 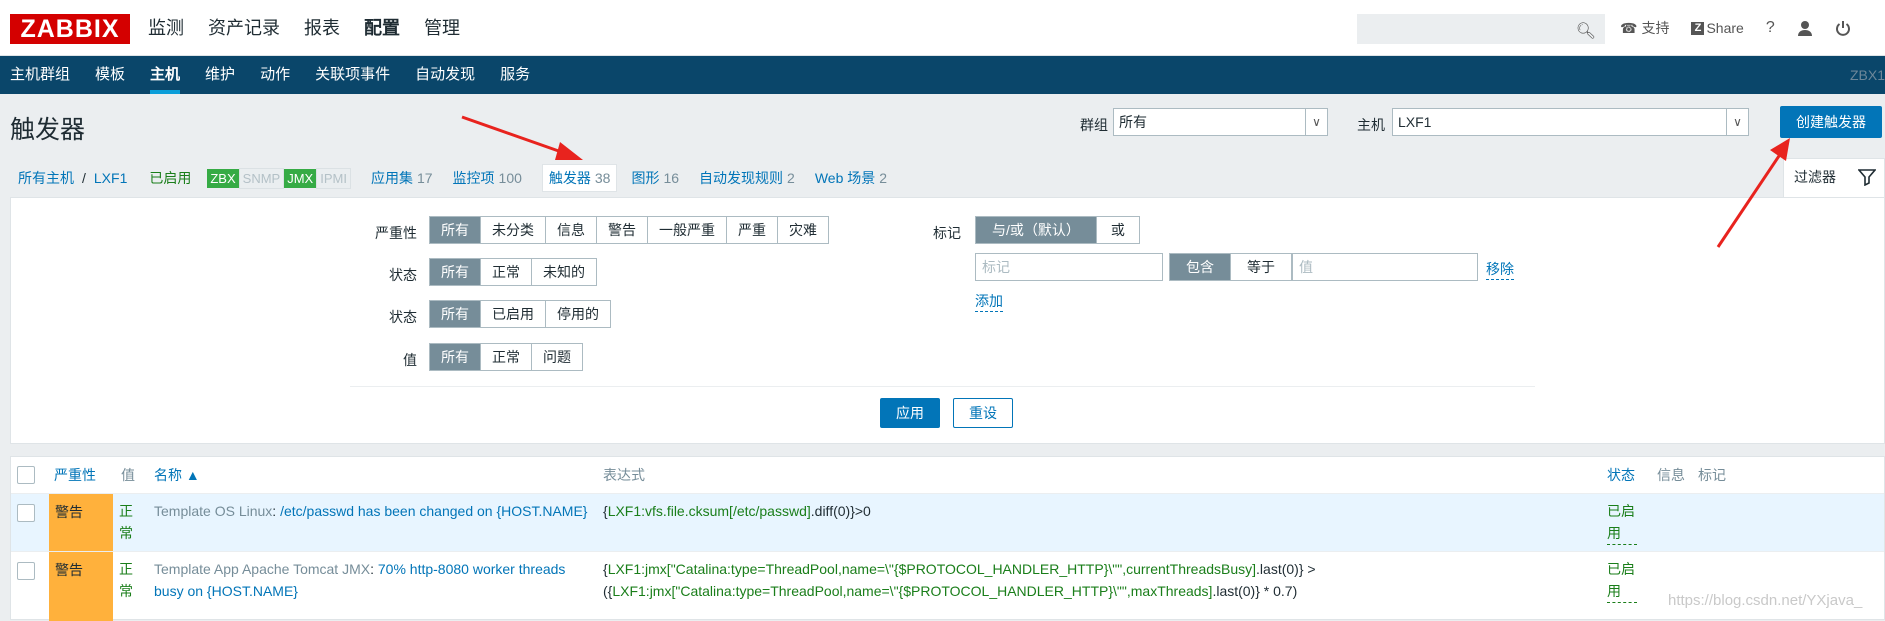 I want to click on col-severity: 严重性, so click(x=75, y=475).